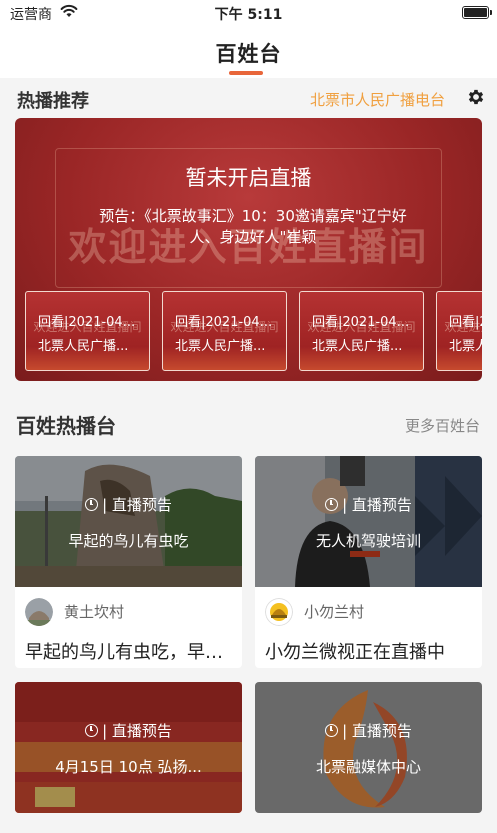 Image resolution: width=497 pixels, height=833 pixels. What do you see at coordinates (246, 73) in the screenshot?
I see `title-indicator` at bounding box center [246, 73].